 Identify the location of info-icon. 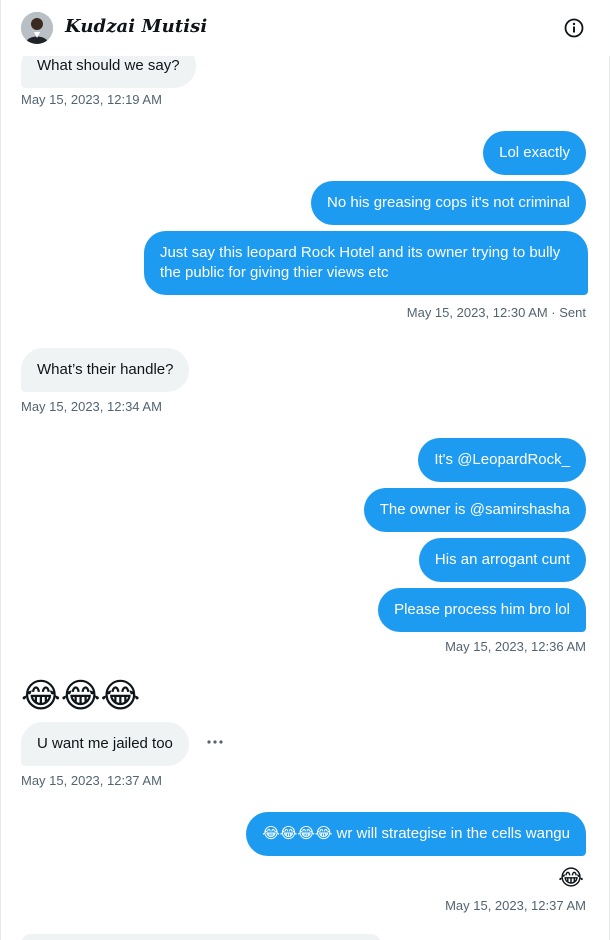
(574, 28).